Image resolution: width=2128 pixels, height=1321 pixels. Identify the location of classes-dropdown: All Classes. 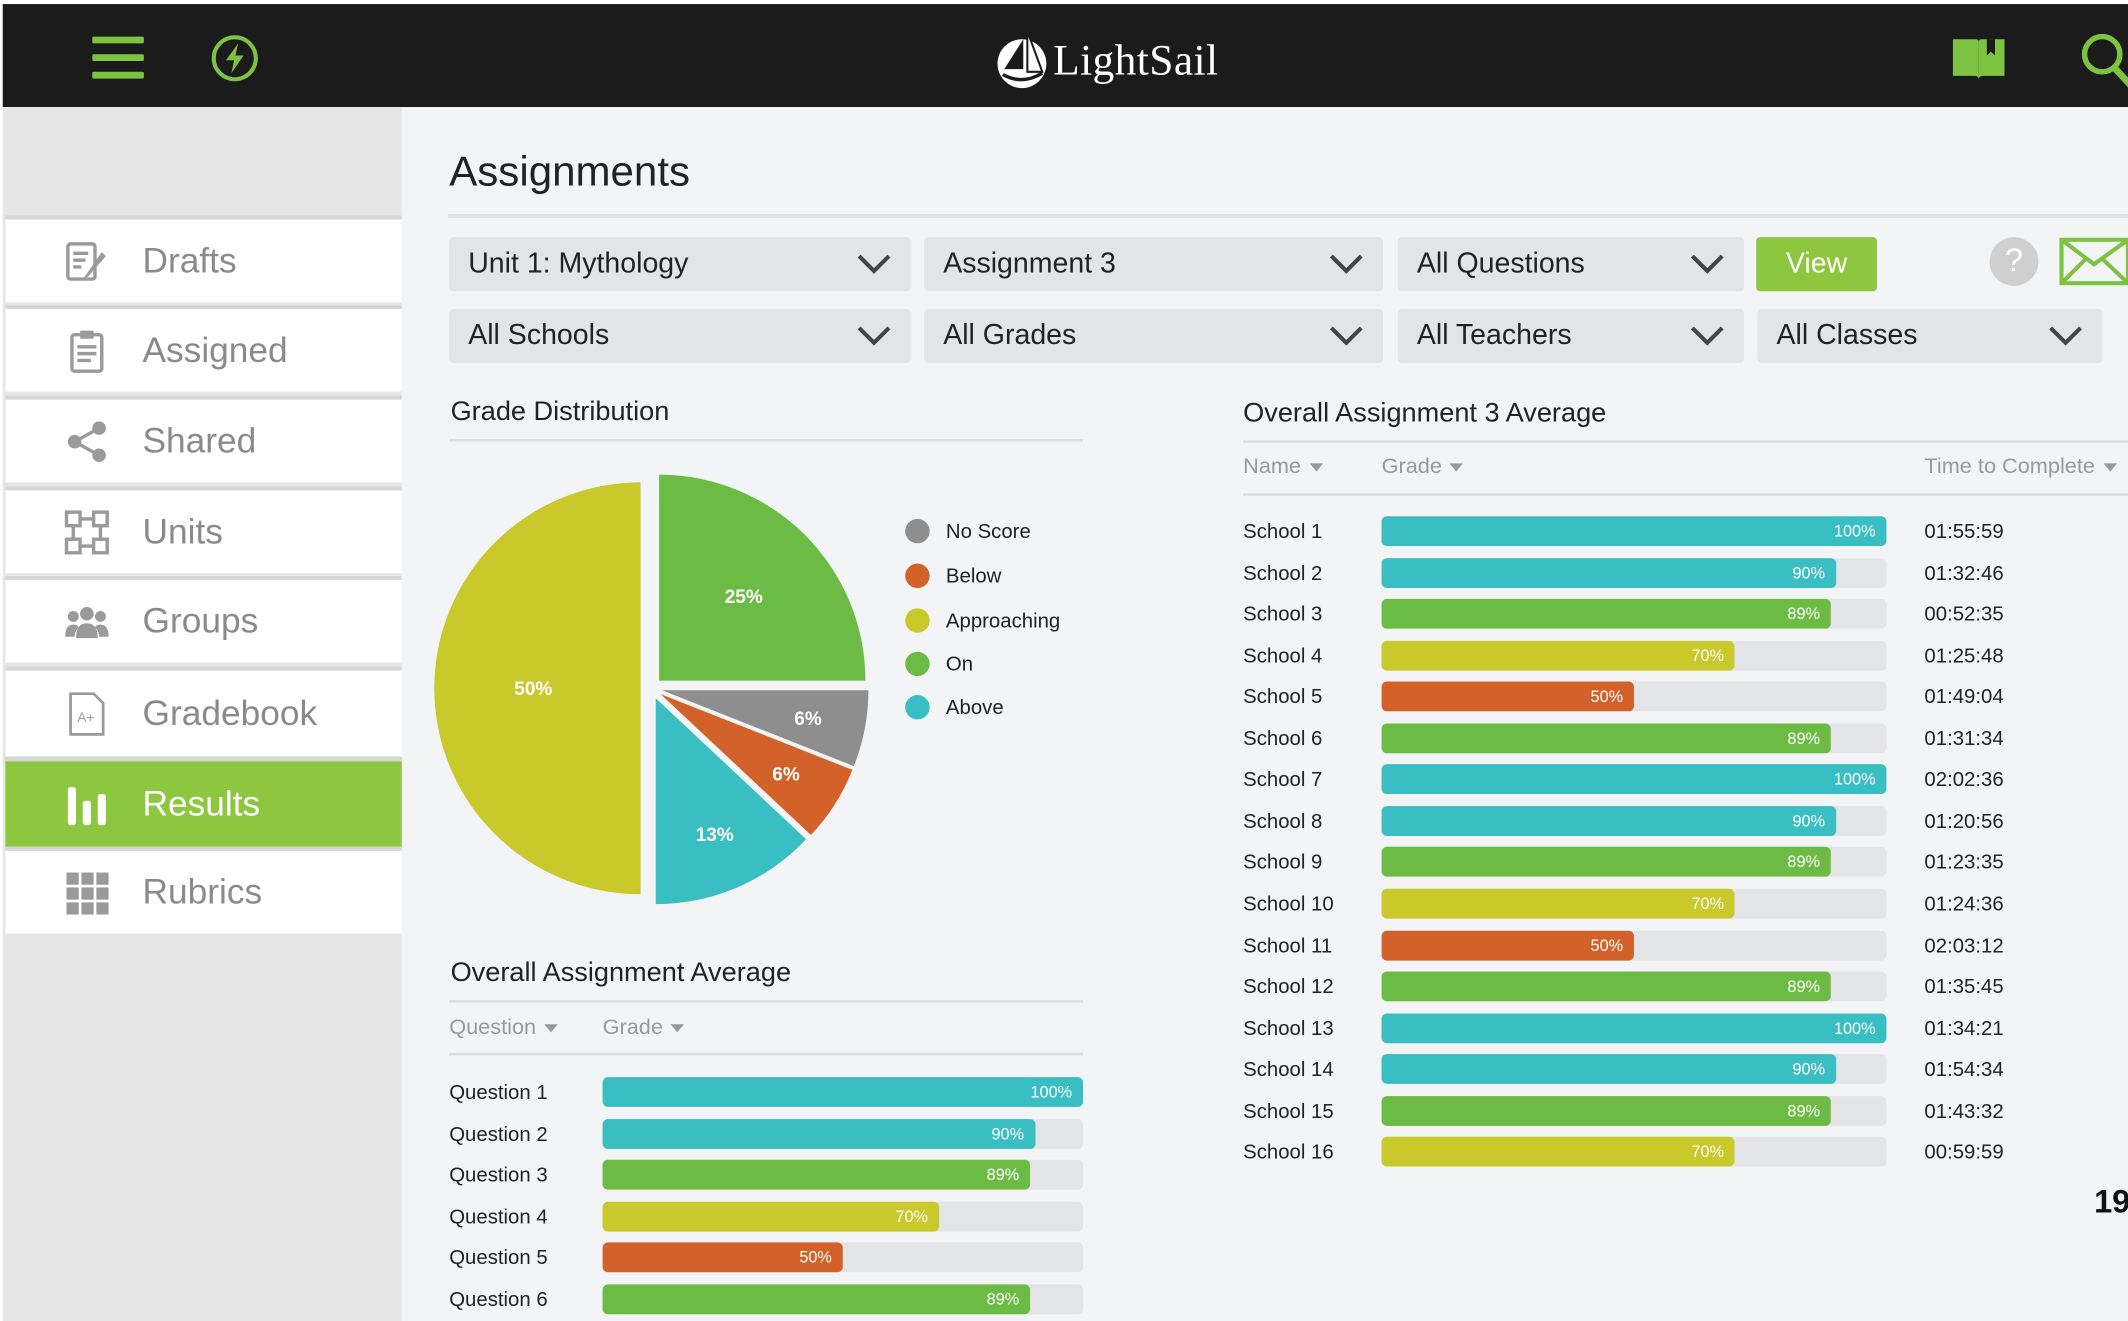
(1930, 336).